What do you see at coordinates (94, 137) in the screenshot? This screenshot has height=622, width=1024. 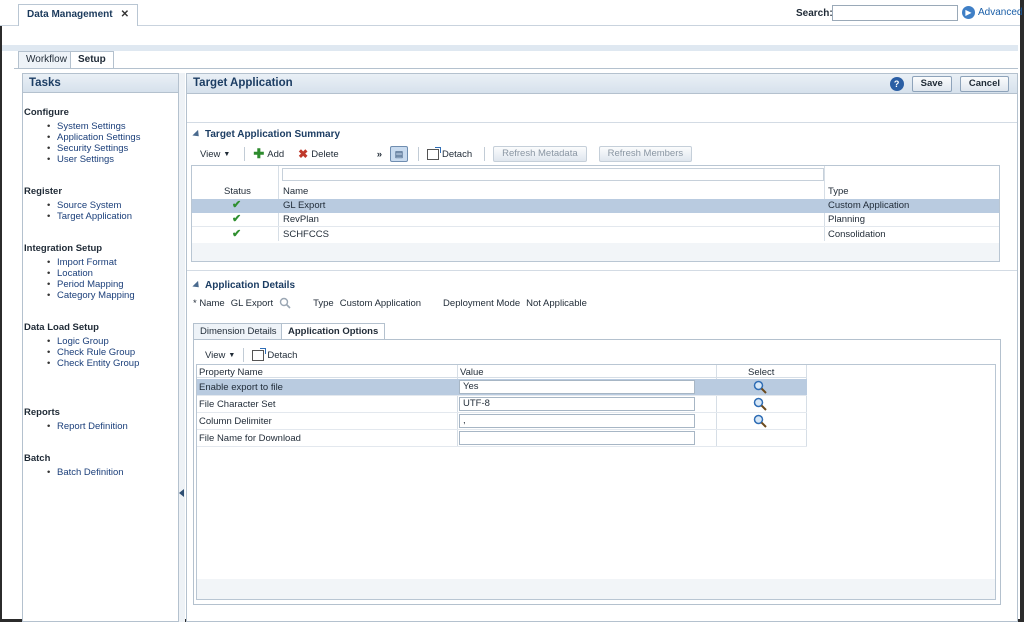 I see `link-application-settings: Application Settings` at bounding box center [94, 137].